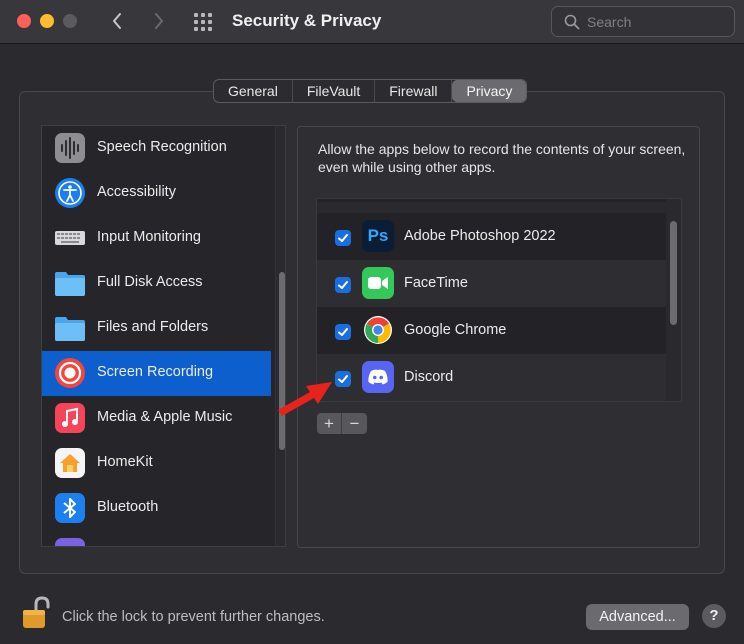 The image size is (744, 644). I want to click on app-label: Adobe Photoshop 2022, so click(480, 236).